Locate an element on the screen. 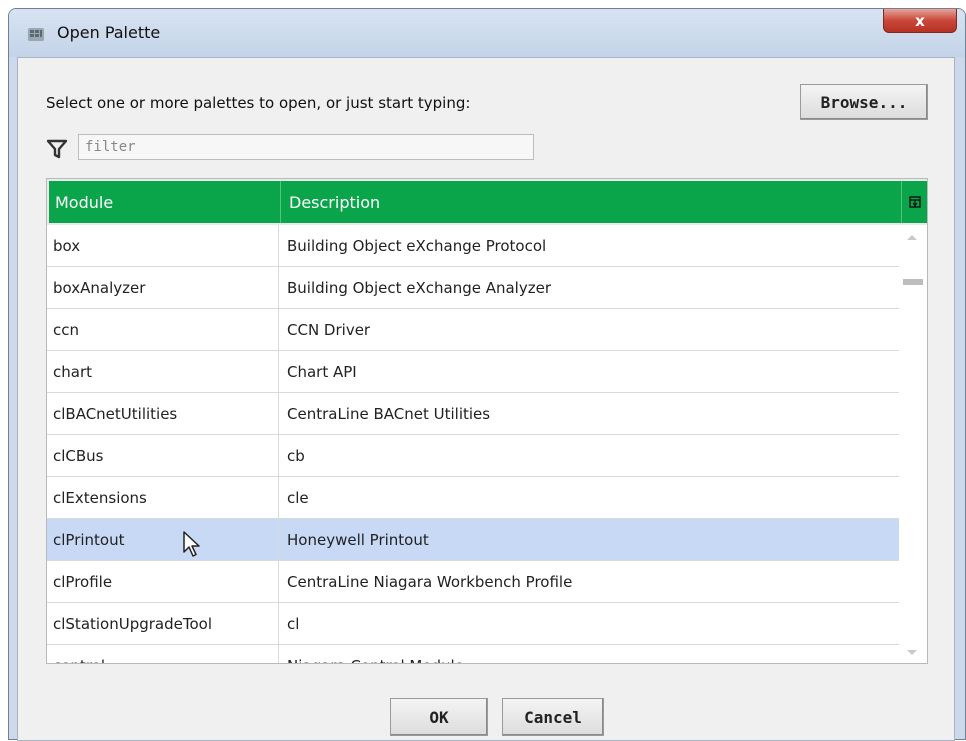  description-cell: cb is located at coordinates (296, 455).